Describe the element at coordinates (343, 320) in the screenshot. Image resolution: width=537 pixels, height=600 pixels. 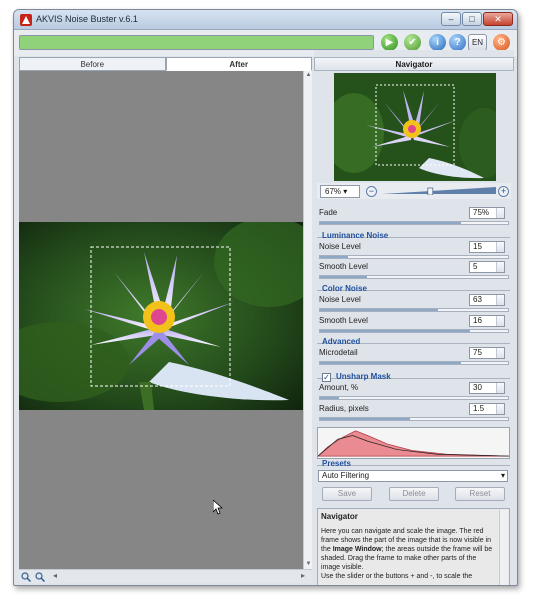
I see `color-smooth-label: Smooth Level` at that location.